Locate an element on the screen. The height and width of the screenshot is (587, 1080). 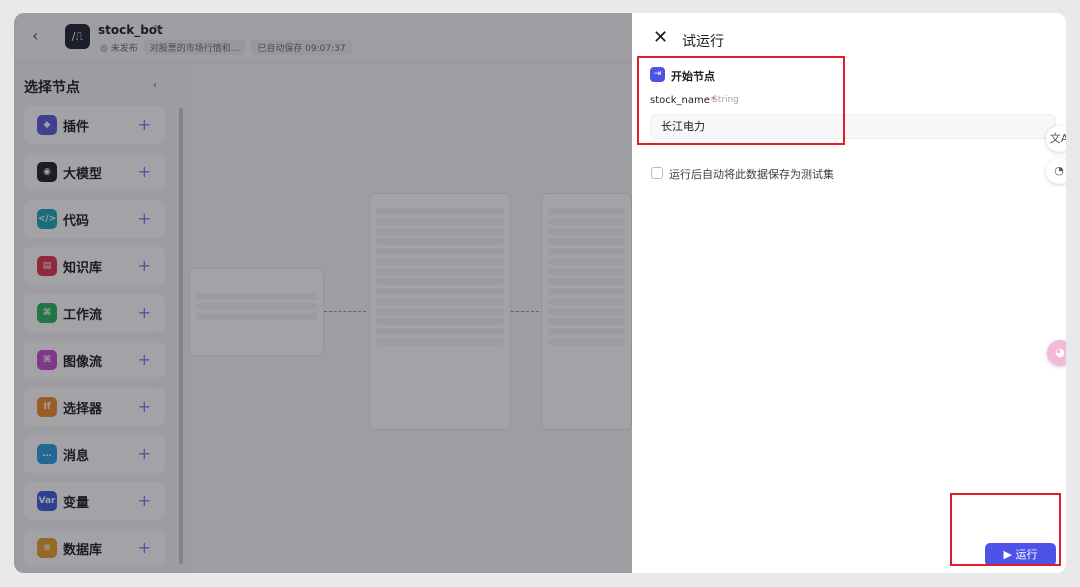
run-button: ▶ 运行 is located at coordinates (1020, 554).